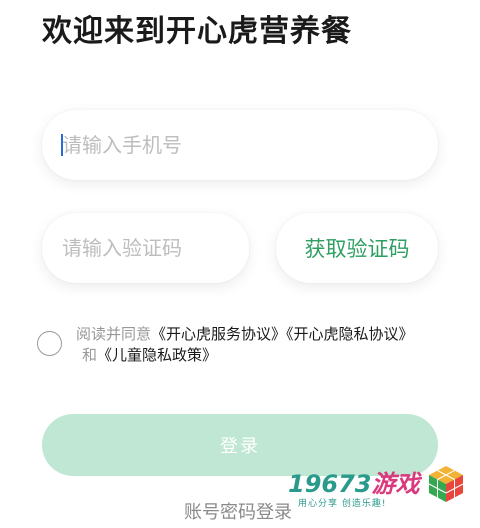 The height and width of the screenshot is (528, 480). Describe the element at coordinates (330, 484) in the screenshot. I see `watermark-number: 19673` at that location.